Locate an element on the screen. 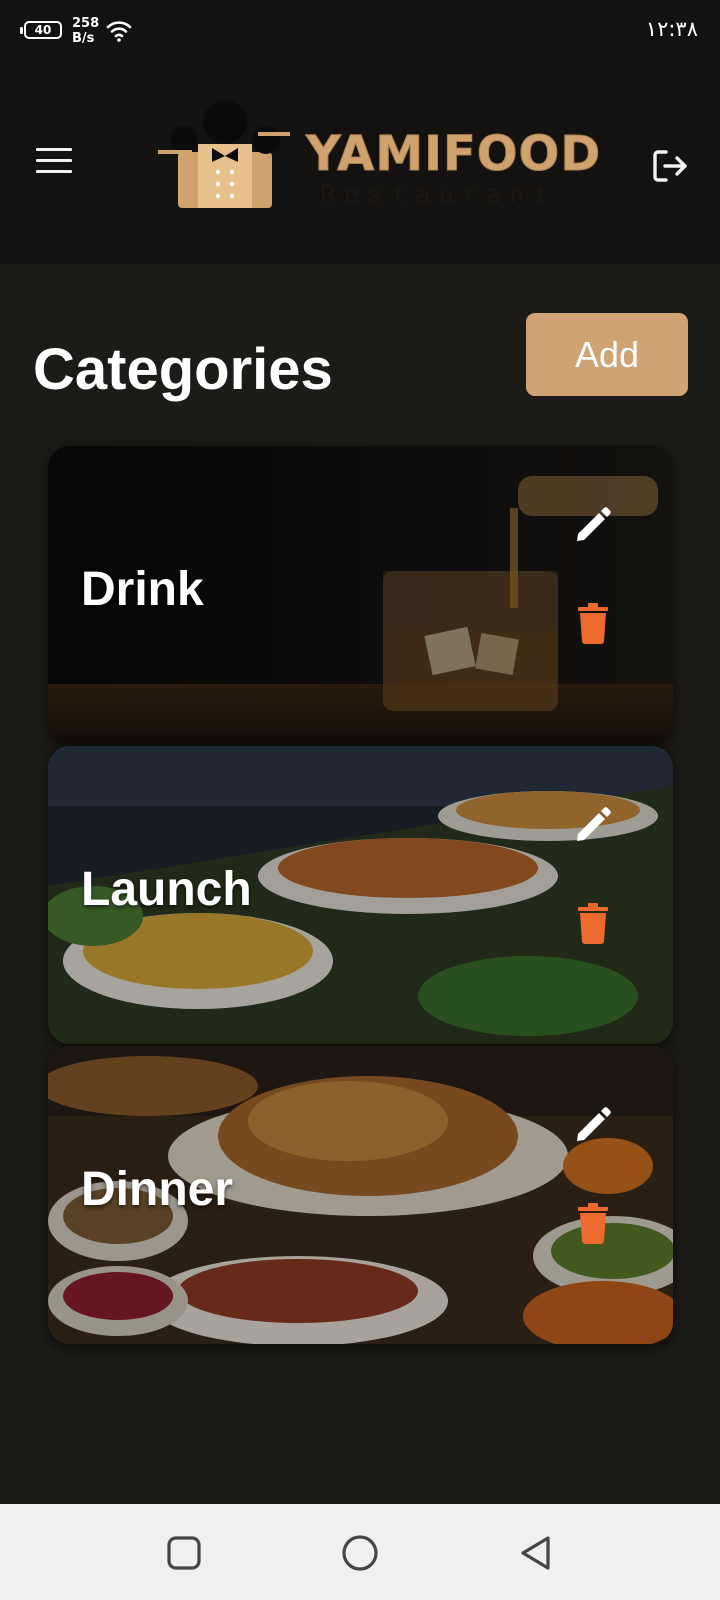 Image resolution: width=720 pixels, height=1600 pixels. network-speed: 258 B/s is located at coordinates (85, 31).